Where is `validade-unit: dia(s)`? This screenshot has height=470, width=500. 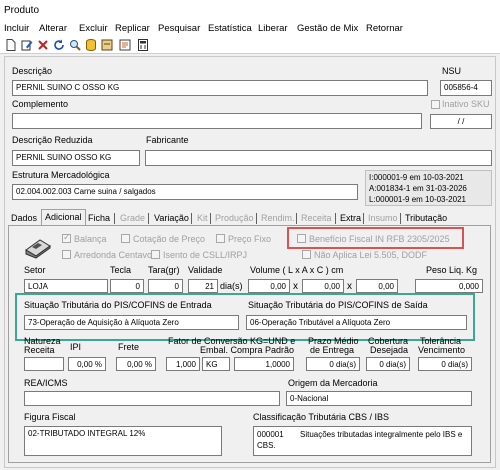 validade-unit: dia(s) is located at coordinates (231, 286).